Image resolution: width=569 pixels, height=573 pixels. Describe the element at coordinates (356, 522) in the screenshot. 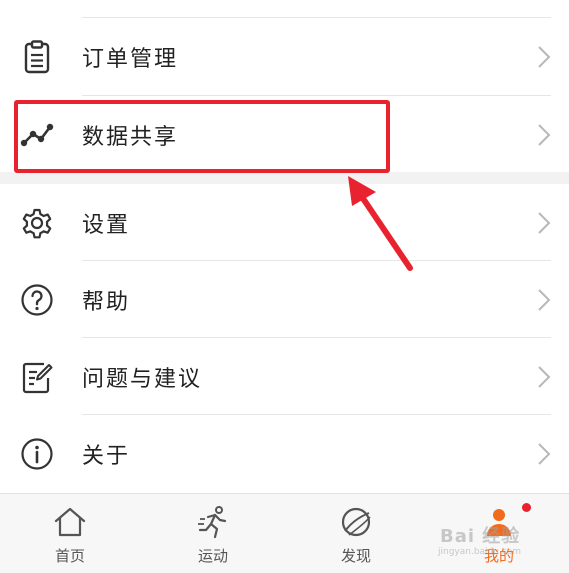

I see `planet-icon` at that location.